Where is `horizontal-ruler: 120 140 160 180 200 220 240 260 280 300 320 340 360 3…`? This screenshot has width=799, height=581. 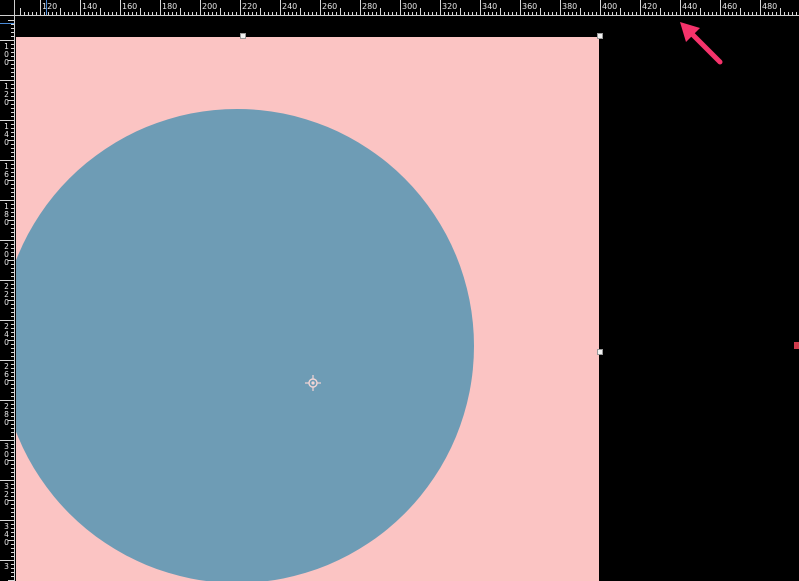 horizontal-ruler: 120 140 160 180 200 220 240 260 280 300 320 340 360 3… is located at coordinates (399, 8).